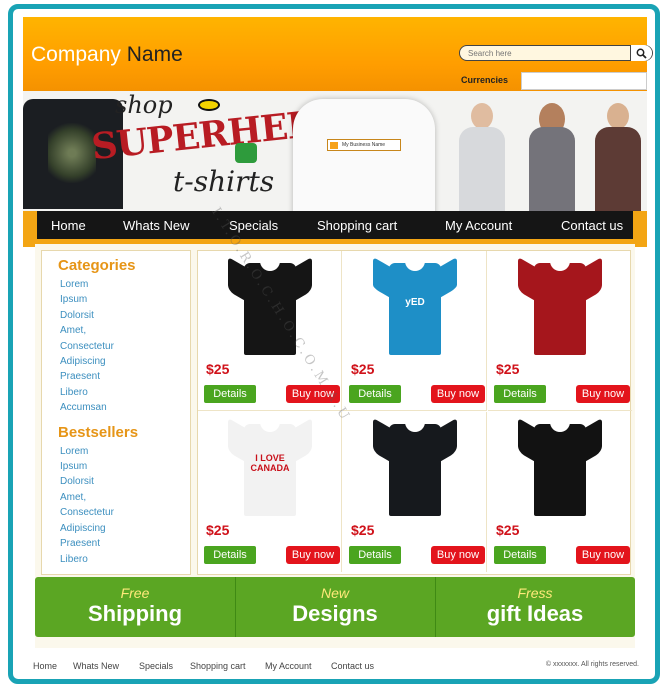 This screenshot has width=662, height=686. I want to click on nav-whats-new: Whats New, so click(156, 225).